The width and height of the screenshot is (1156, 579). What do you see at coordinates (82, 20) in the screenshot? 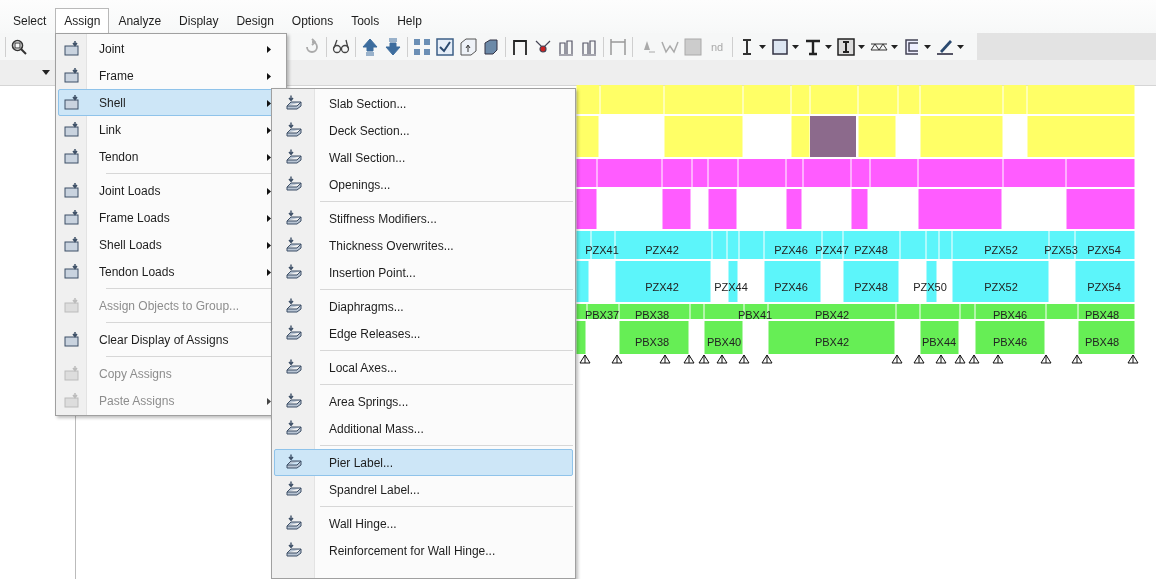
I see `menu-bar-item: Assign` at bounding box center [82, 20].